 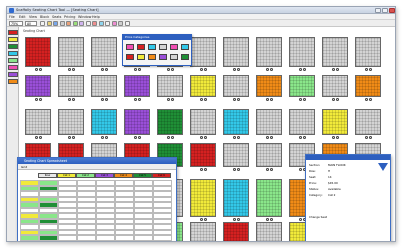 I want to click on menu-seats: Seats, so click(x=56, y=17).